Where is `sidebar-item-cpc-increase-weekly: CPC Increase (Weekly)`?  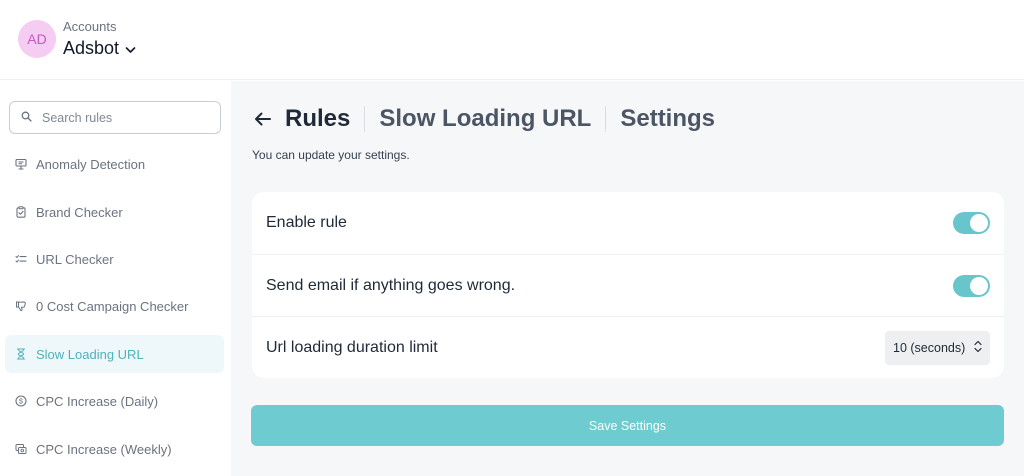
sidebar-item-cpc-increase-weekly: CPC Increase (Weekly) is located at coordinates (114, 449).